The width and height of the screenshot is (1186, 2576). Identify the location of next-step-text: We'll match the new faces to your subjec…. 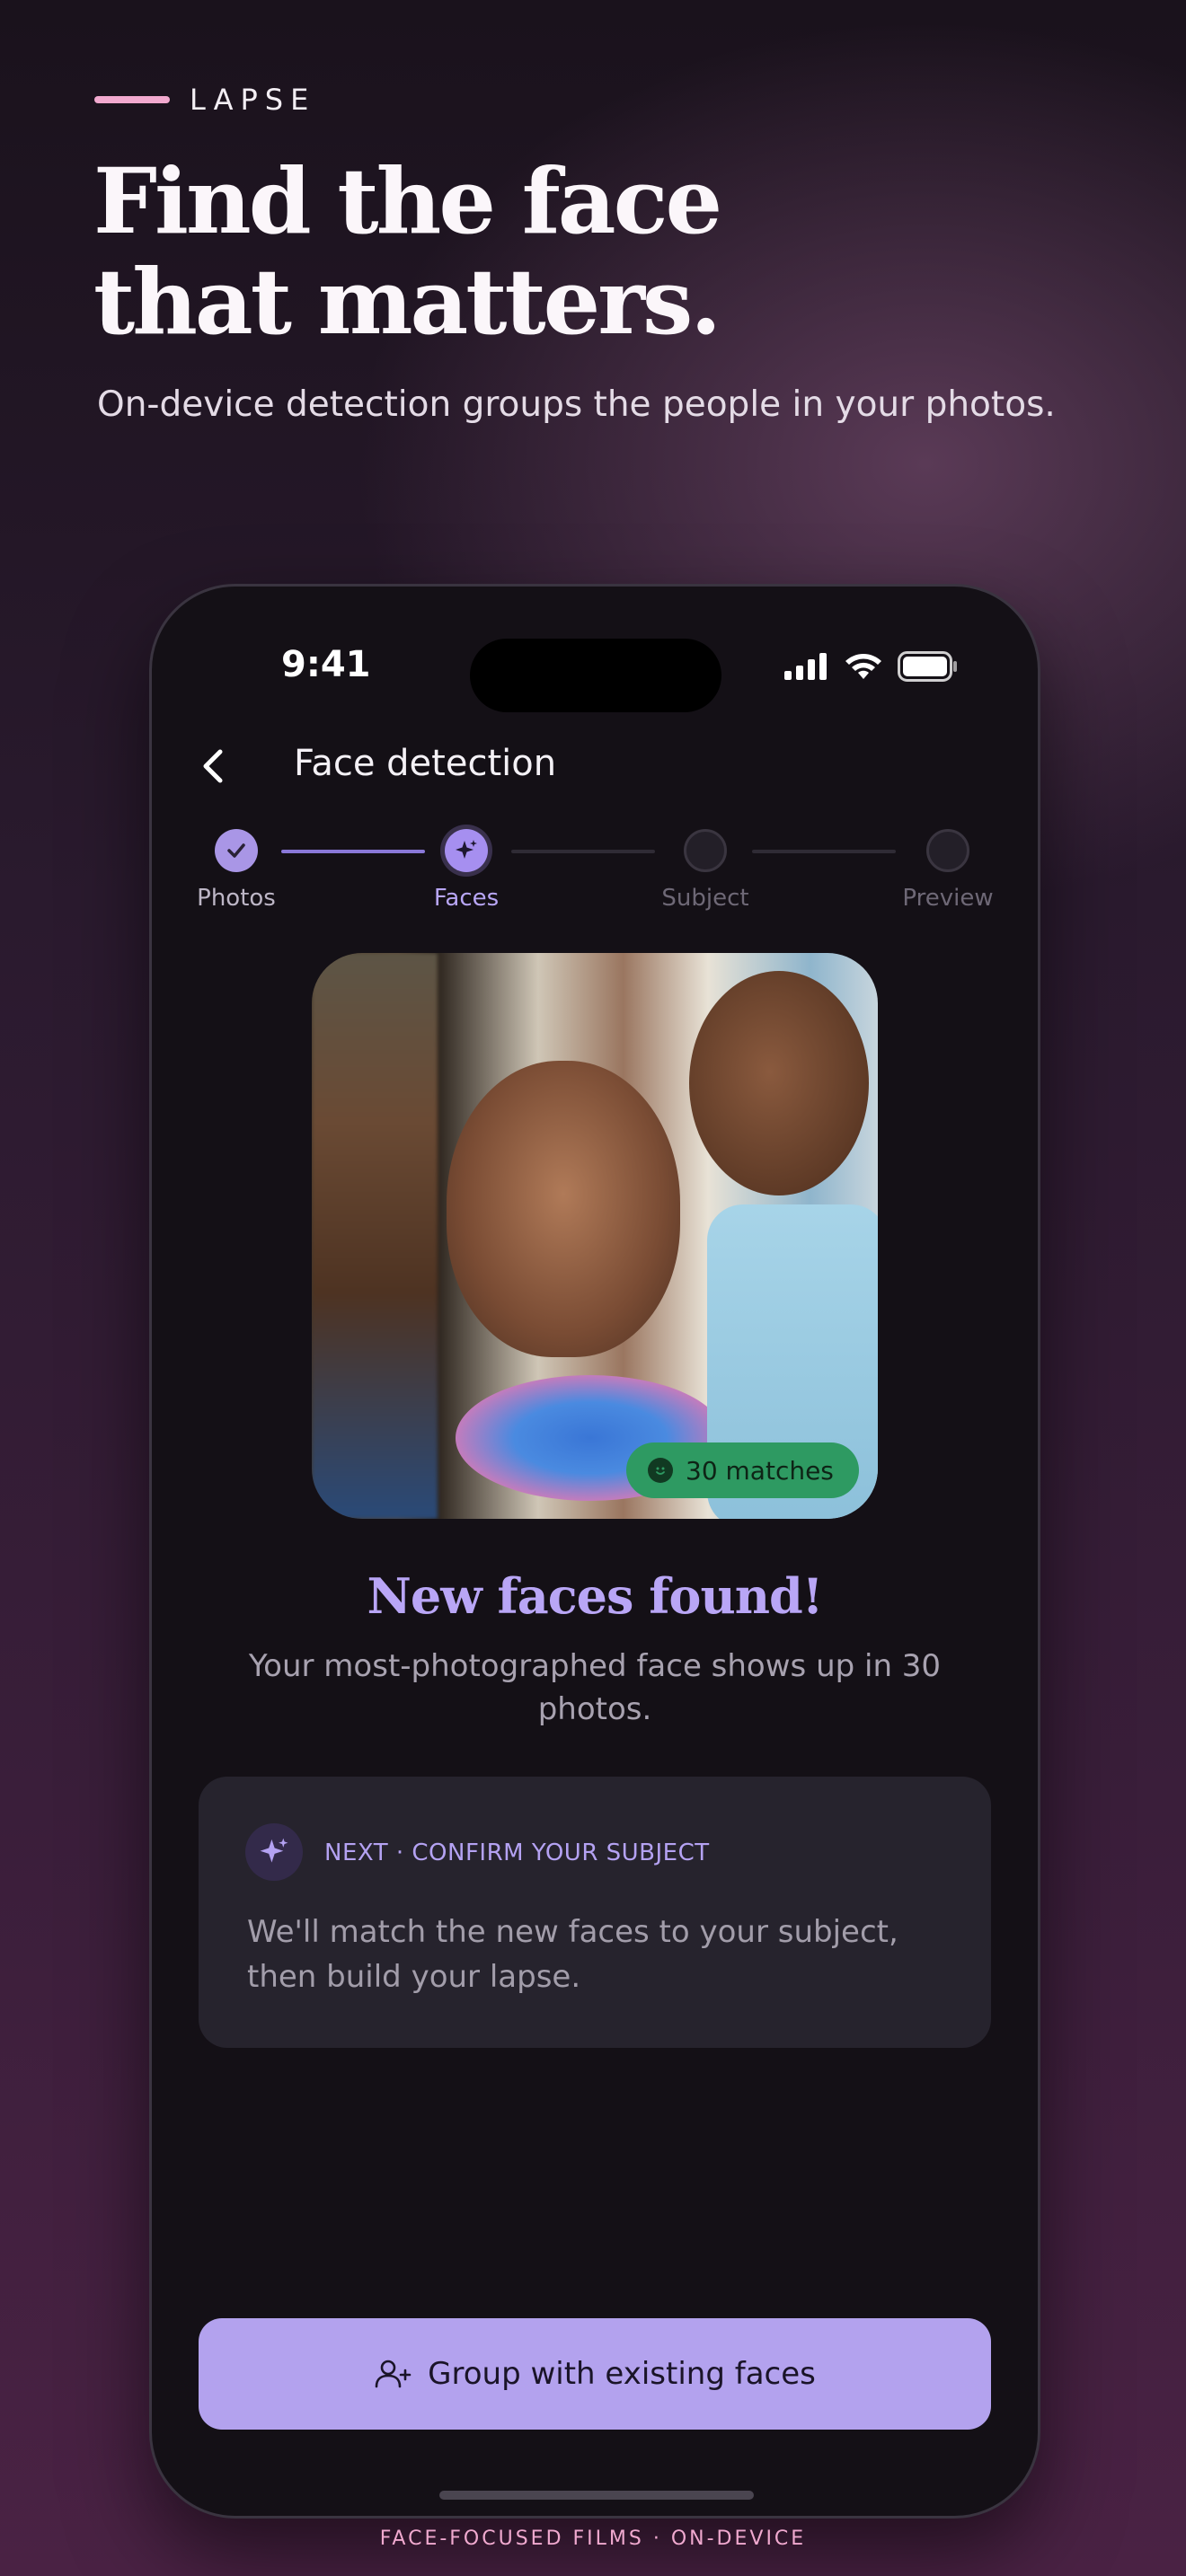
(572, 1954).